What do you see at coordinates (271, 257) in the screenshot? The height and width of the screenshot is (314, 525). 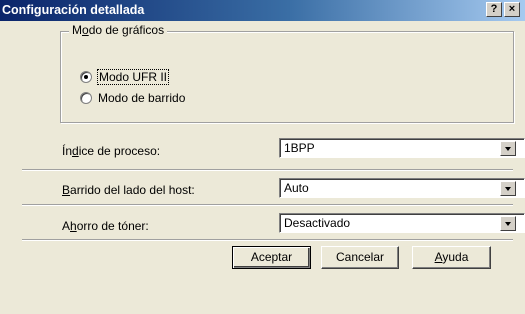 I see `accept-button: Aceptar` at bounding box center [271, 257].